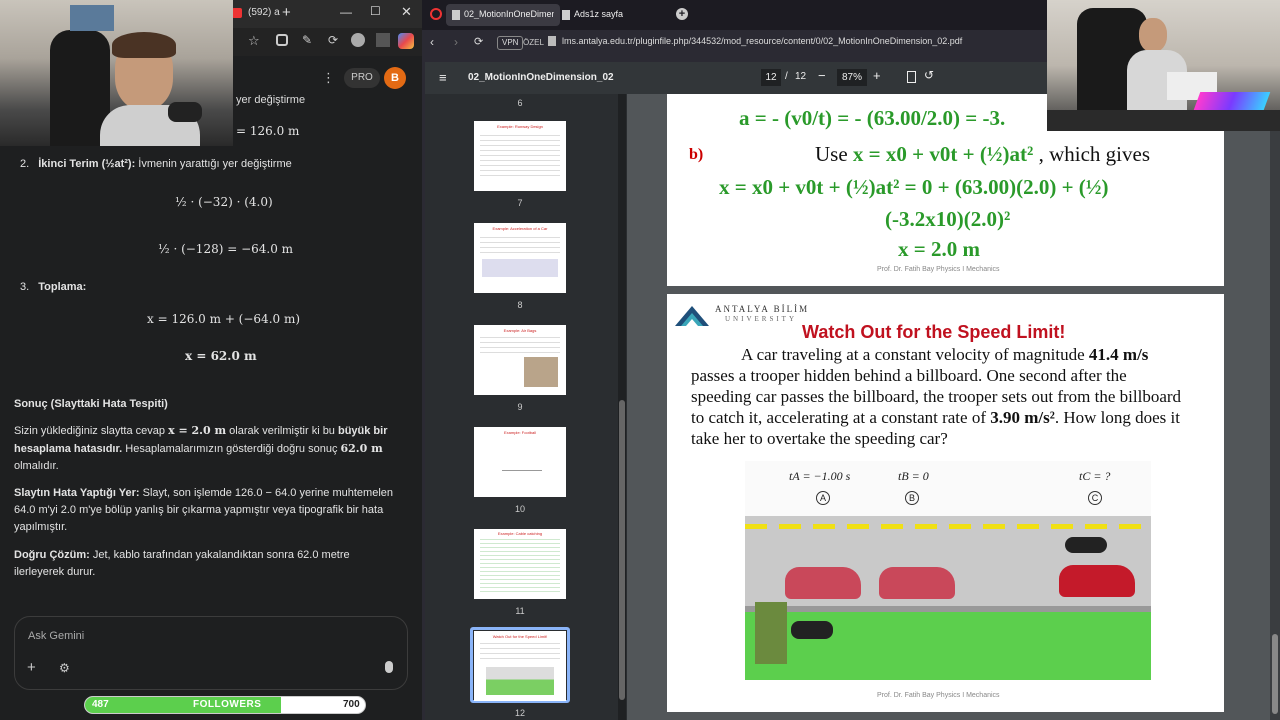 Image resolution: width=1280 pixels, height=720 pixels. What do you see at coordinates (36, 466) in the screenshot?
I see `p1-text-d: olmalıdır.` at bounding box center [36, 466].